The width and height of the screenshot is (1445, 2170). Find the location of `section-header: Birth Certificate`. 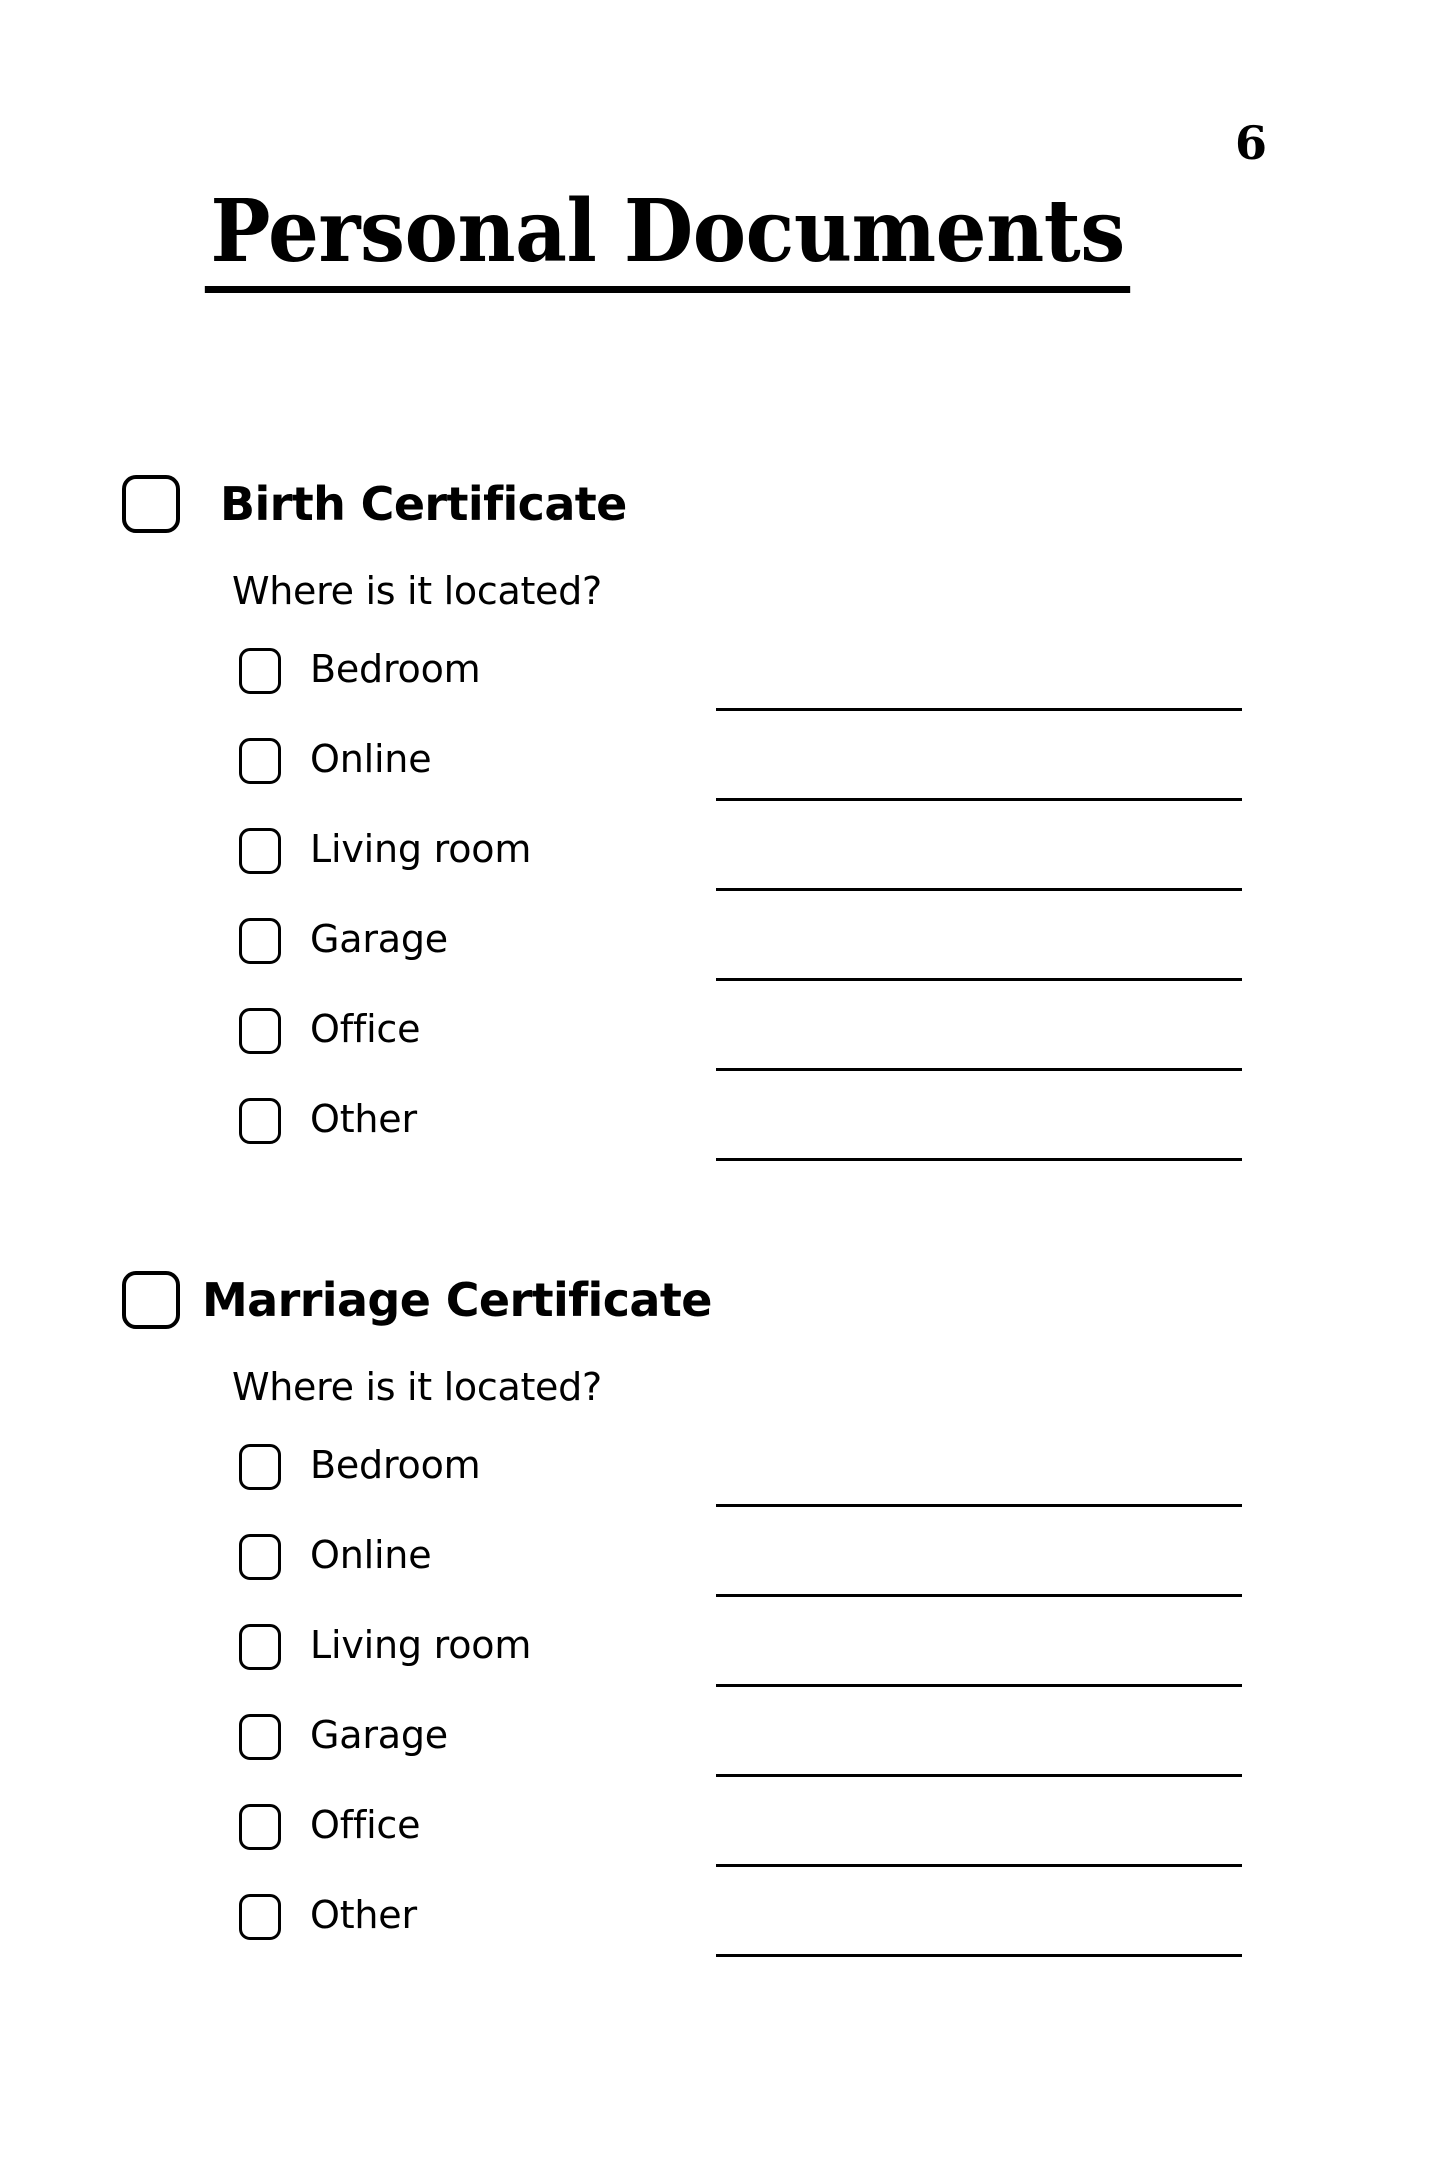

section-header: Birth Certificate is located at coordinates (722, 504).